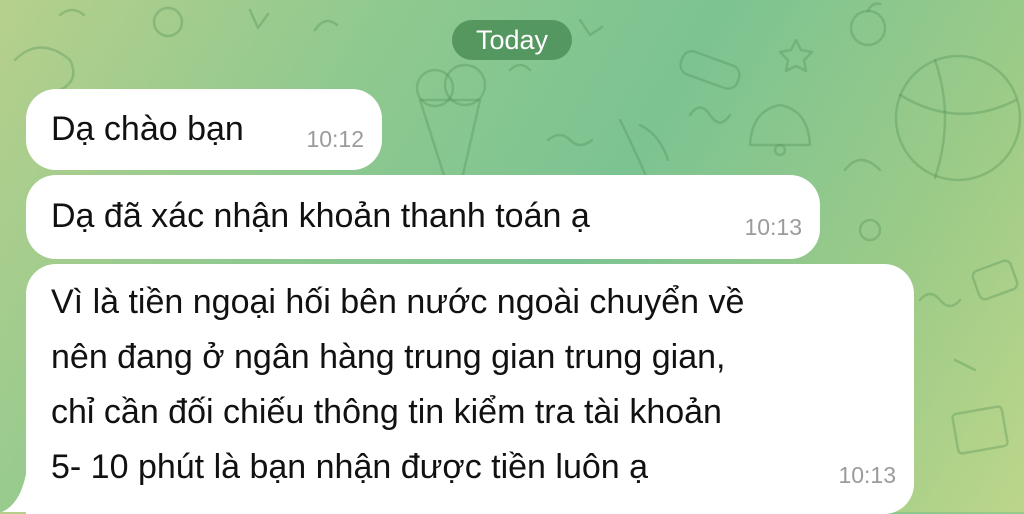 This screenshot has width=1024, height=514. Describe the element at coordinates (512, 40) in the screenshot. I see `date-separator-badge: Today` at that location.